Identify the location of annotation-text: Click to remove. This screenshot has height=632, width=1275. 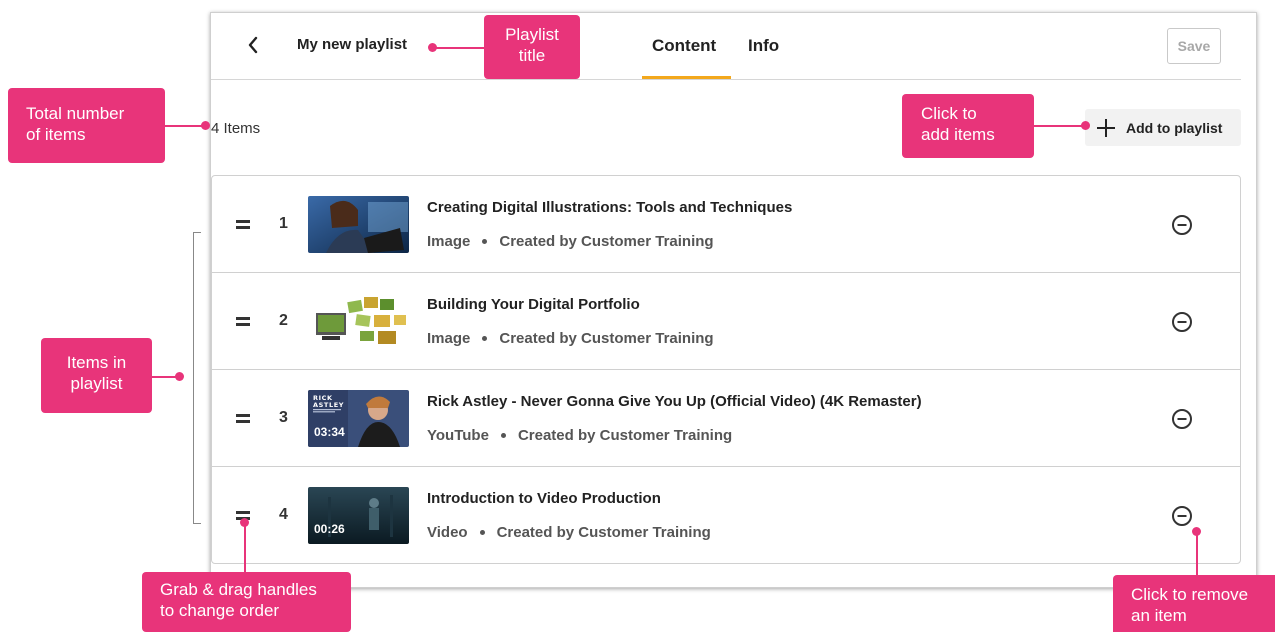
(1190, 594).